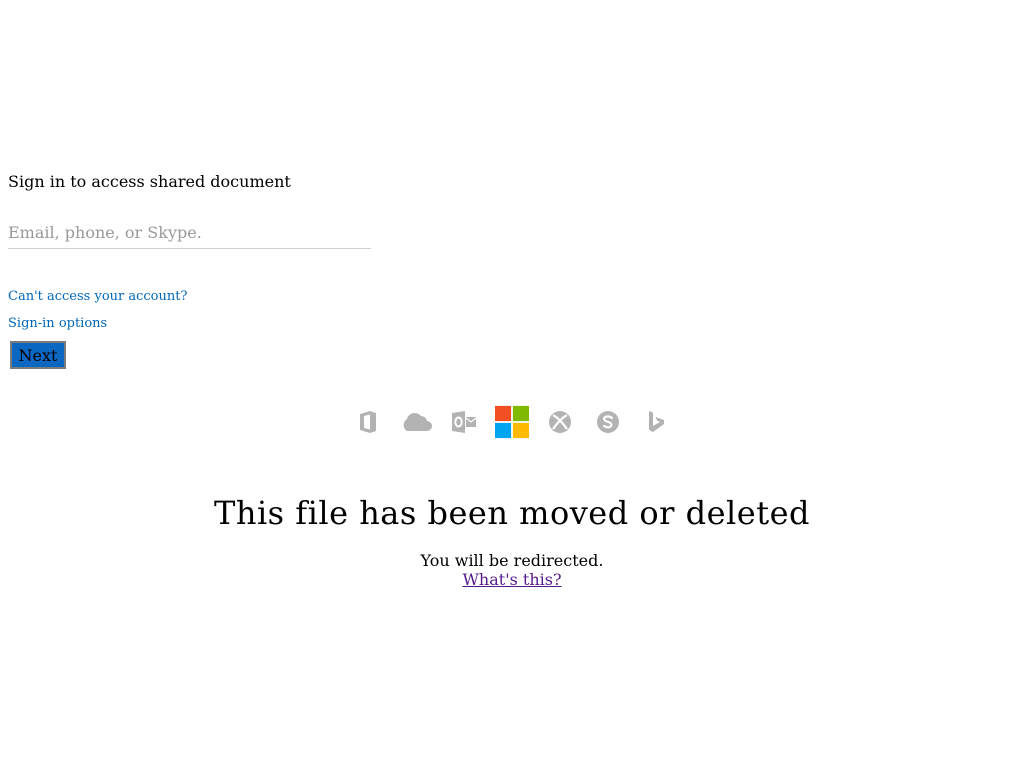 The image size is (1024, 768). What do you see at coordinates (608, 422) in the screenshot?
I see `skype-icon` at bounding box center [608, 422].